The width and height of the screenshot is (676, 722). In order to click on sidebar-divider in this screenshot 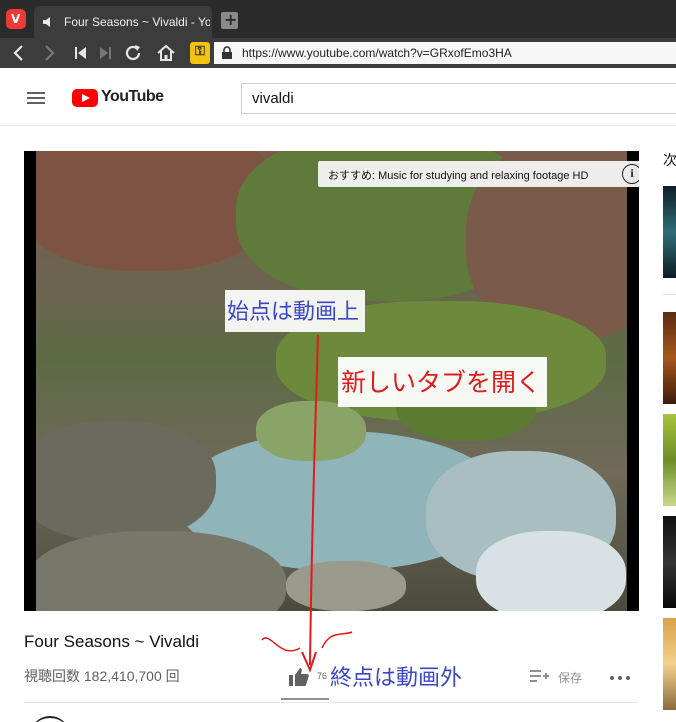, I will do `click(669, 294)`.